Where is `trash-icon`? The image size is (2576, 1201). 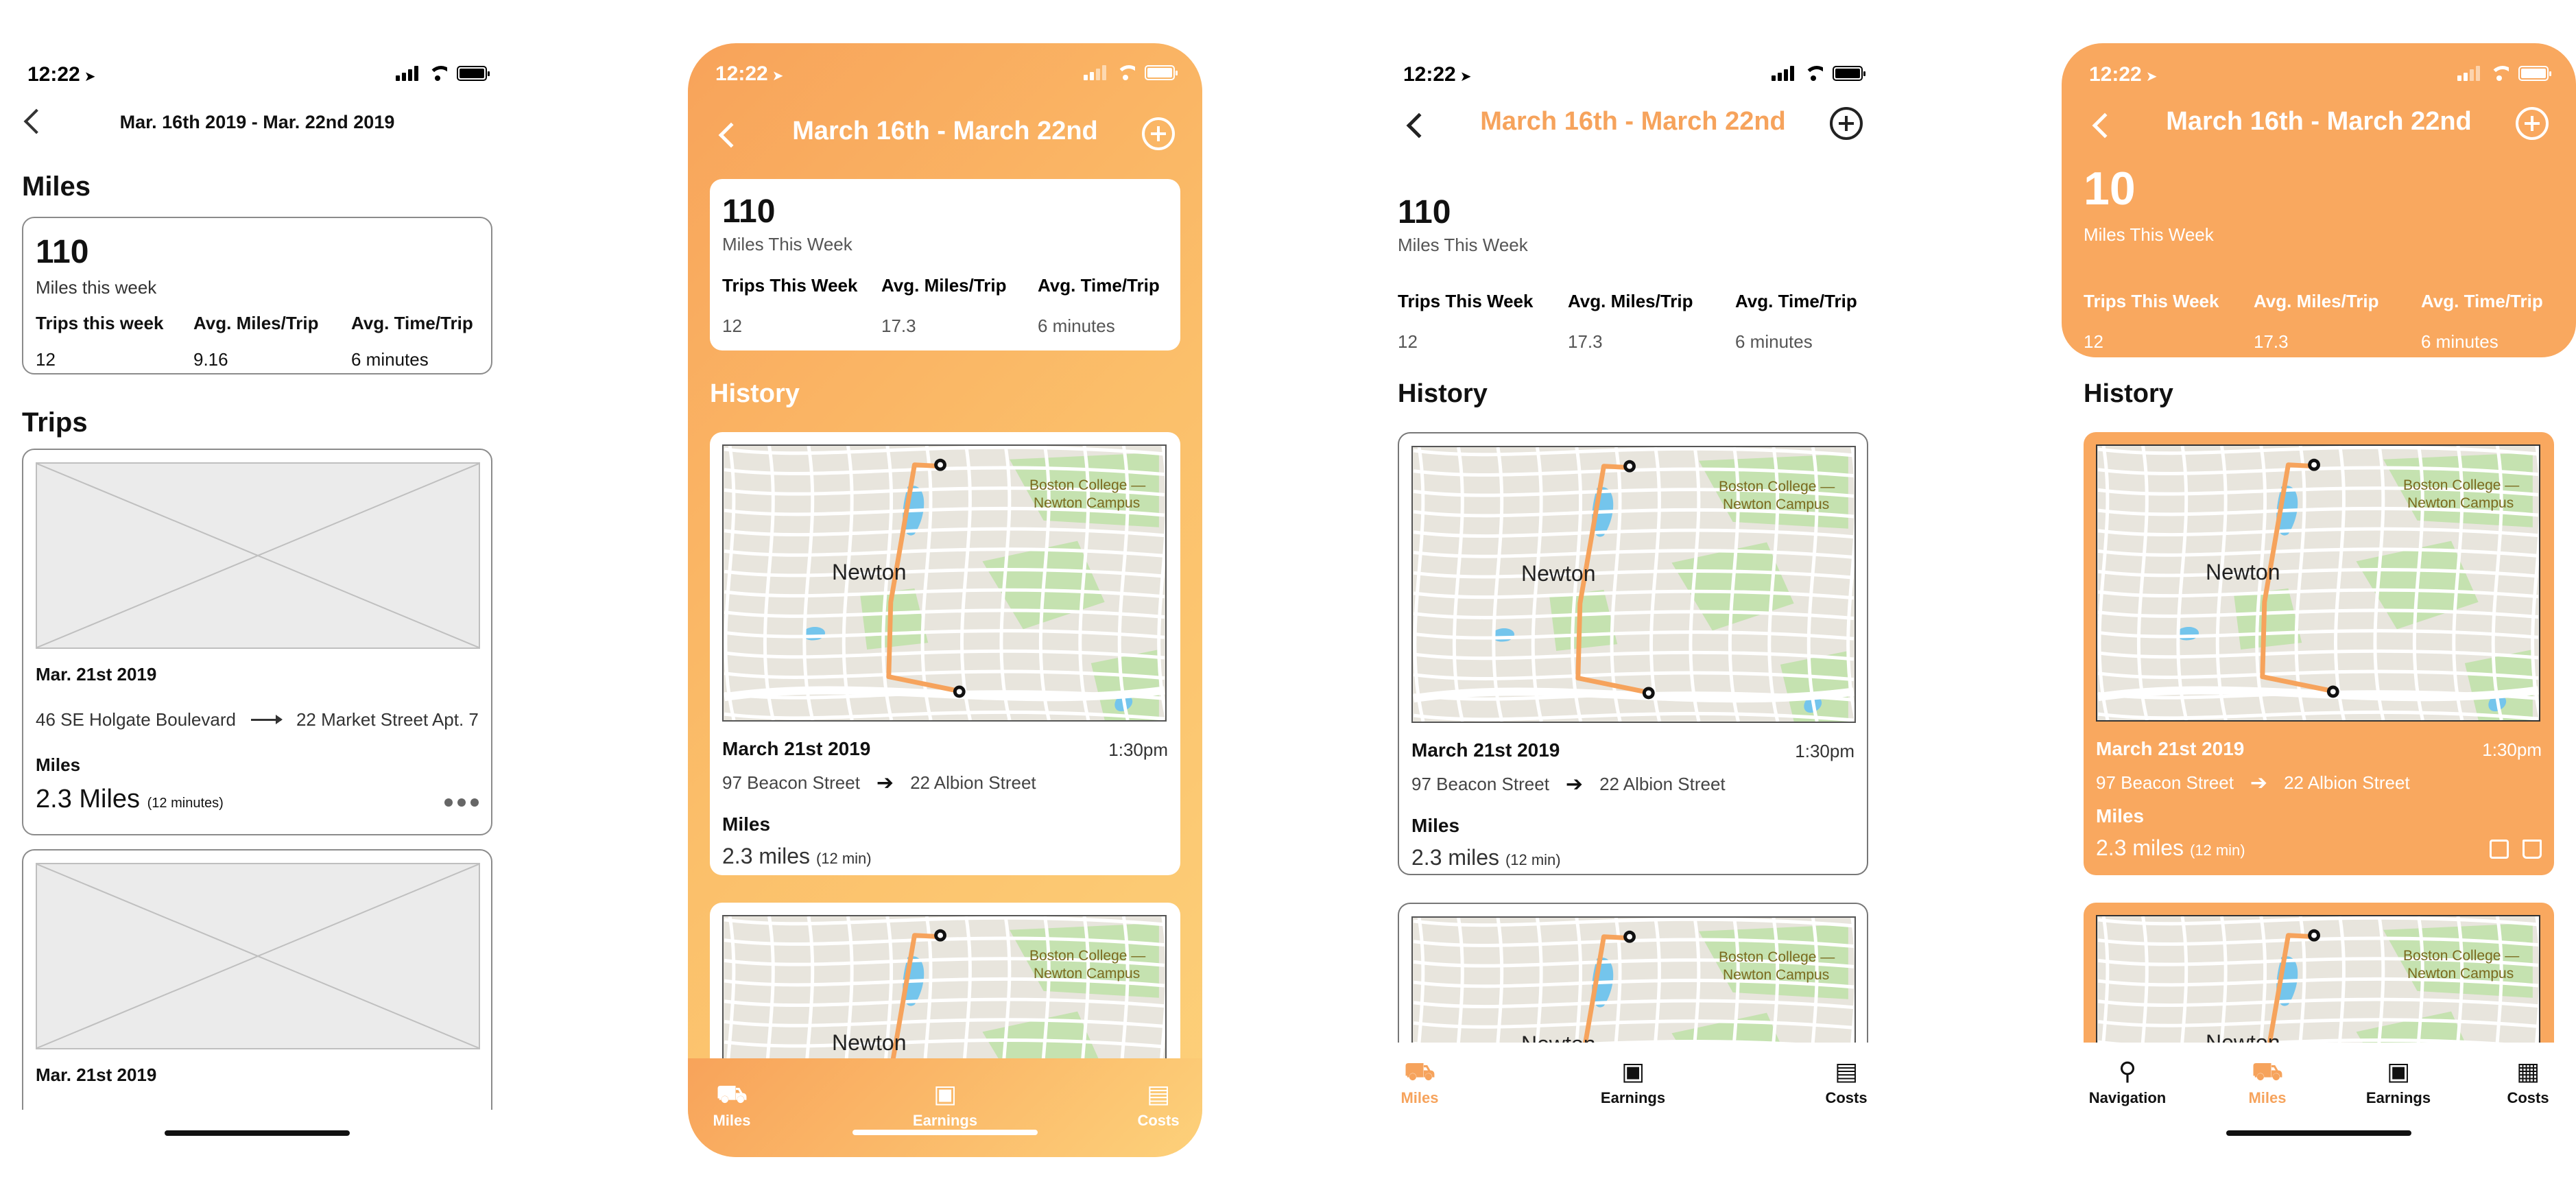
trash-icon is located at coordinates (2532, 849).